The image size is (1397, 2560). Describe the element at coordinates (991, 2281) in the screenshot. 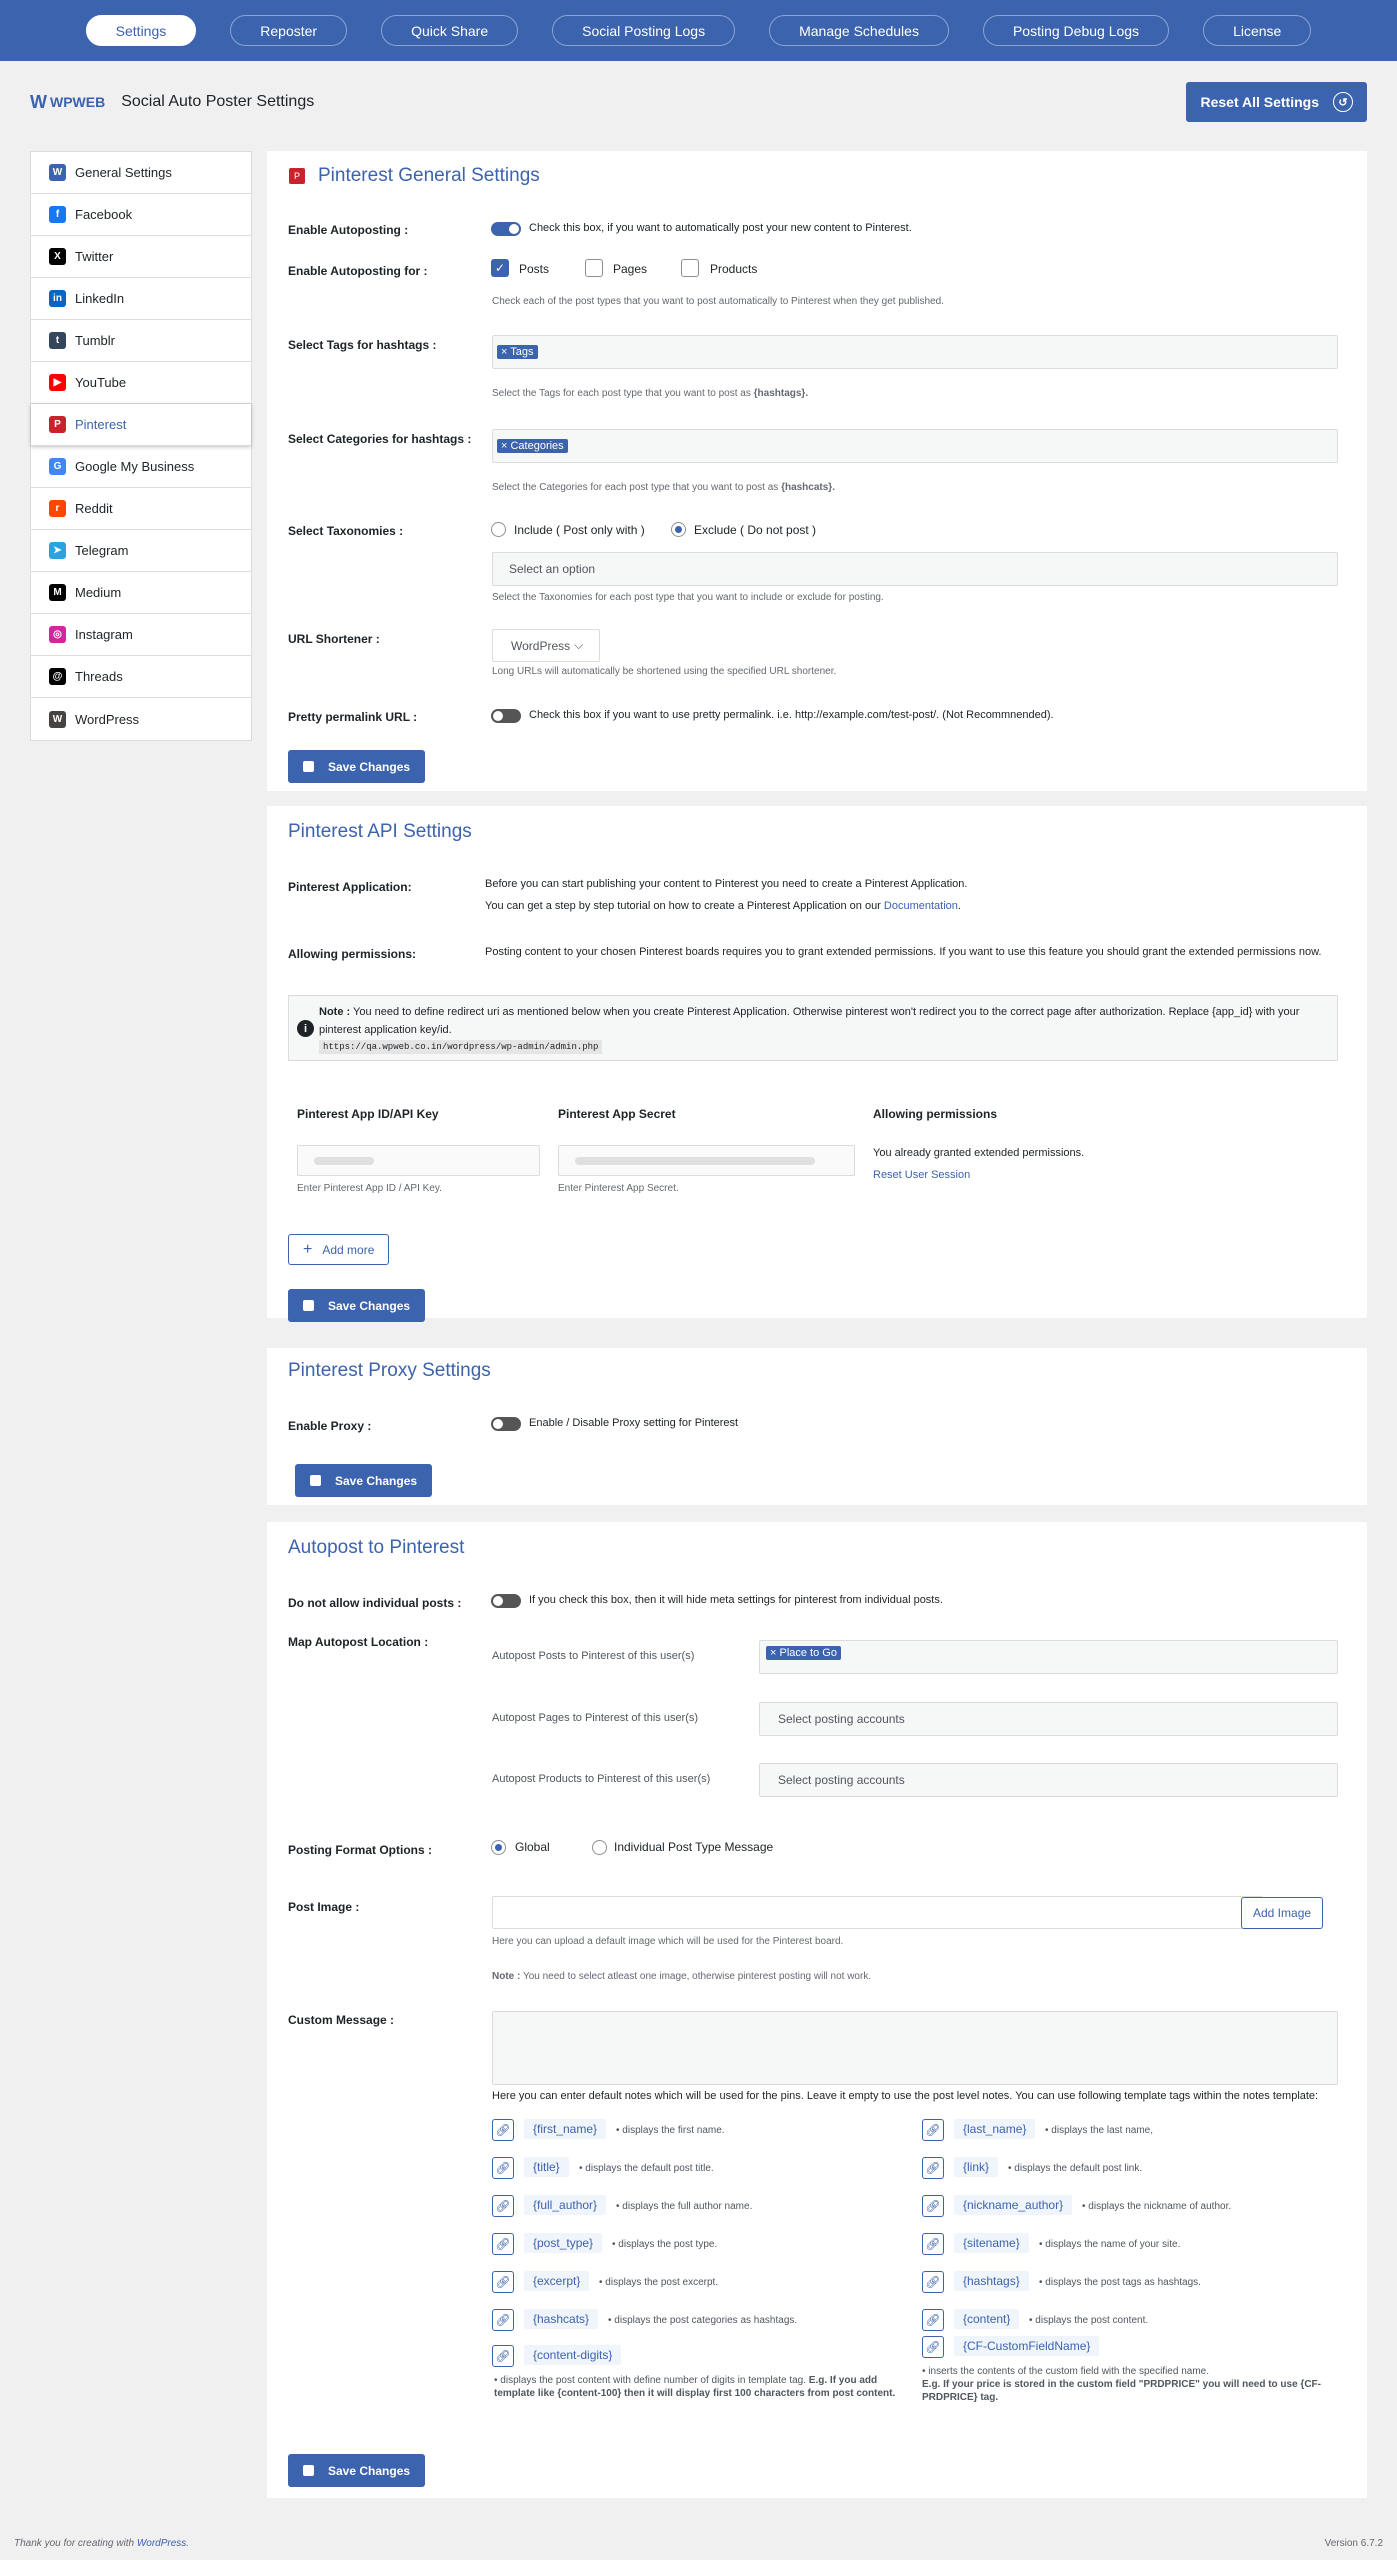

I see `template-tag: {hashtags}` at that location.